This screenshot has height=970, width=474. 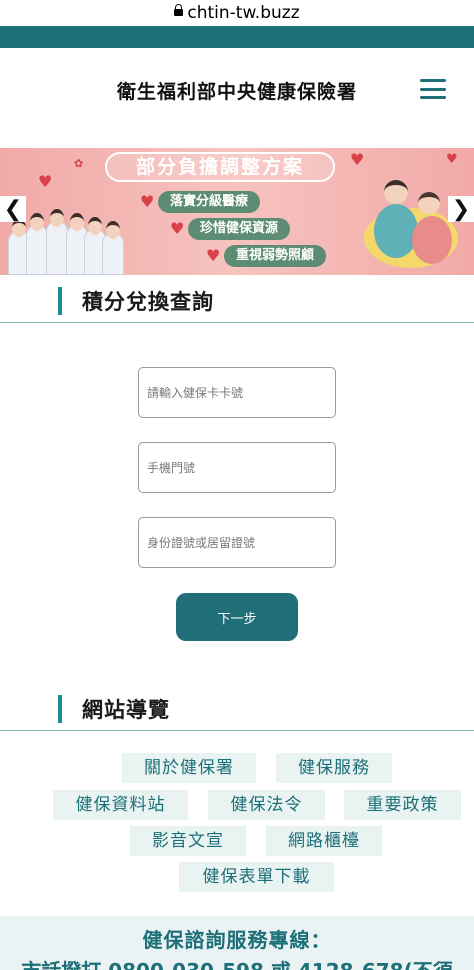 I want to click on url-text: chtin-tw.buzz, so click(x=243, y=13).